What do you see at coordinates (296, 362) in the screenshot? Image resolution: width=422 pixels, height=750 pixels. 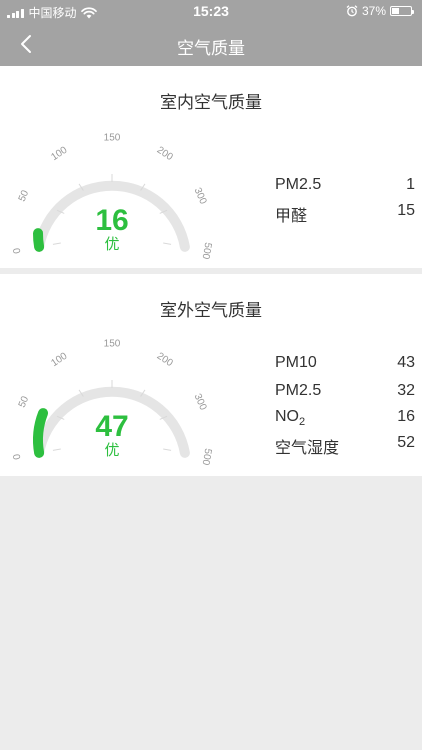 I see `metric-label: PM10` at bounding box center [296, 362].